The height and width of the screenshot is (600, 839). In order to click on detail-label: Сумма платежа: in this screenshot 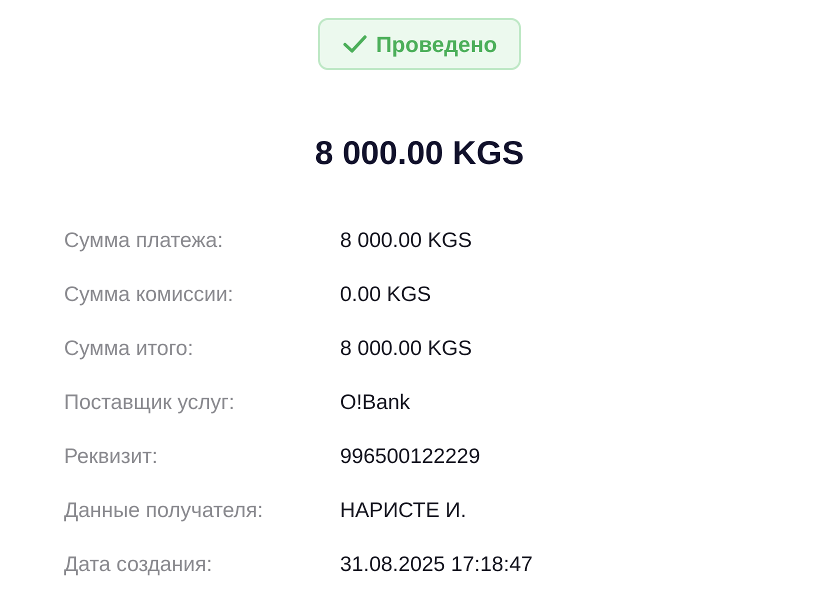, I will do `click(144, 241)`.